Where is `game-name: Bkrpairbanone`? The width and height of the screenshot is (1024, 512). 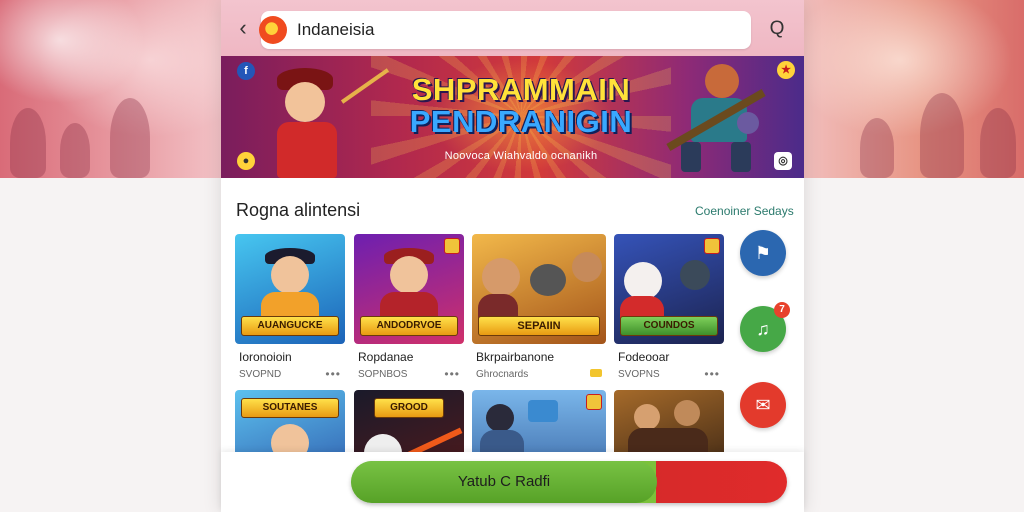 game-name: Bkrpairbanone is located at coordinates (515, 357).